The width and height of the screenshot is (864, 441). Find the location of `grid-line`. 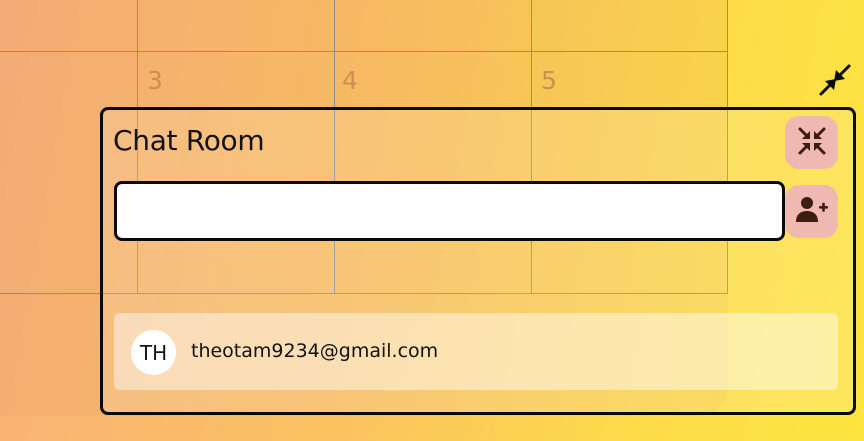

grid-line is located at coordinates (364, 51).